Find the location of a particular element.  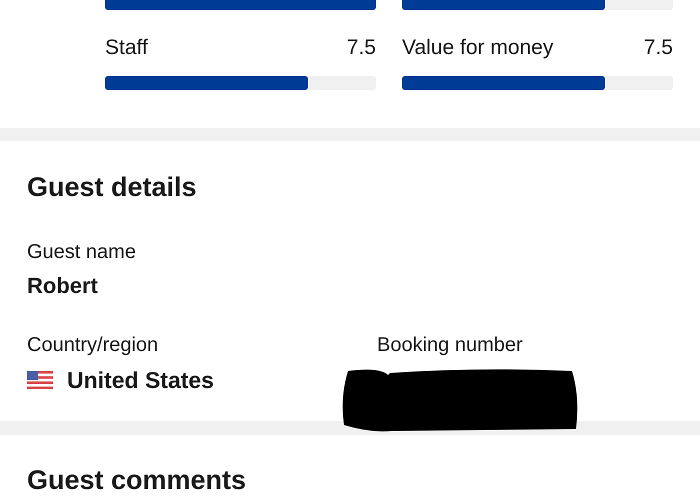

section-heading: Guest comments is located at coordinates (137, 480).